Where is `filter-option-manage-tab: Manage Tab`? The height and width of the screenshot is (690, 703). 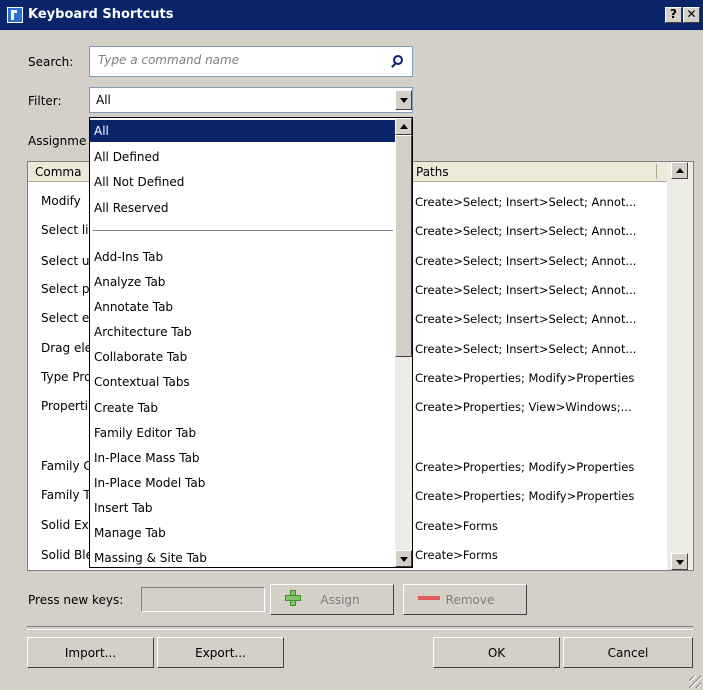
filter-option-manage-tab: Manage Tab is located at coordinates (242, 533).